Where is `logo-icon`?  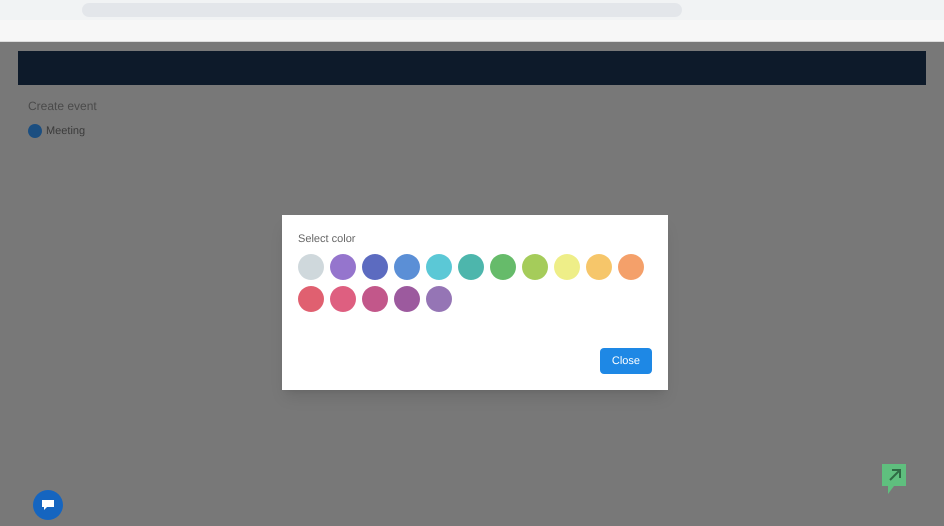
logo-icon is located at coordinates (894, 479).